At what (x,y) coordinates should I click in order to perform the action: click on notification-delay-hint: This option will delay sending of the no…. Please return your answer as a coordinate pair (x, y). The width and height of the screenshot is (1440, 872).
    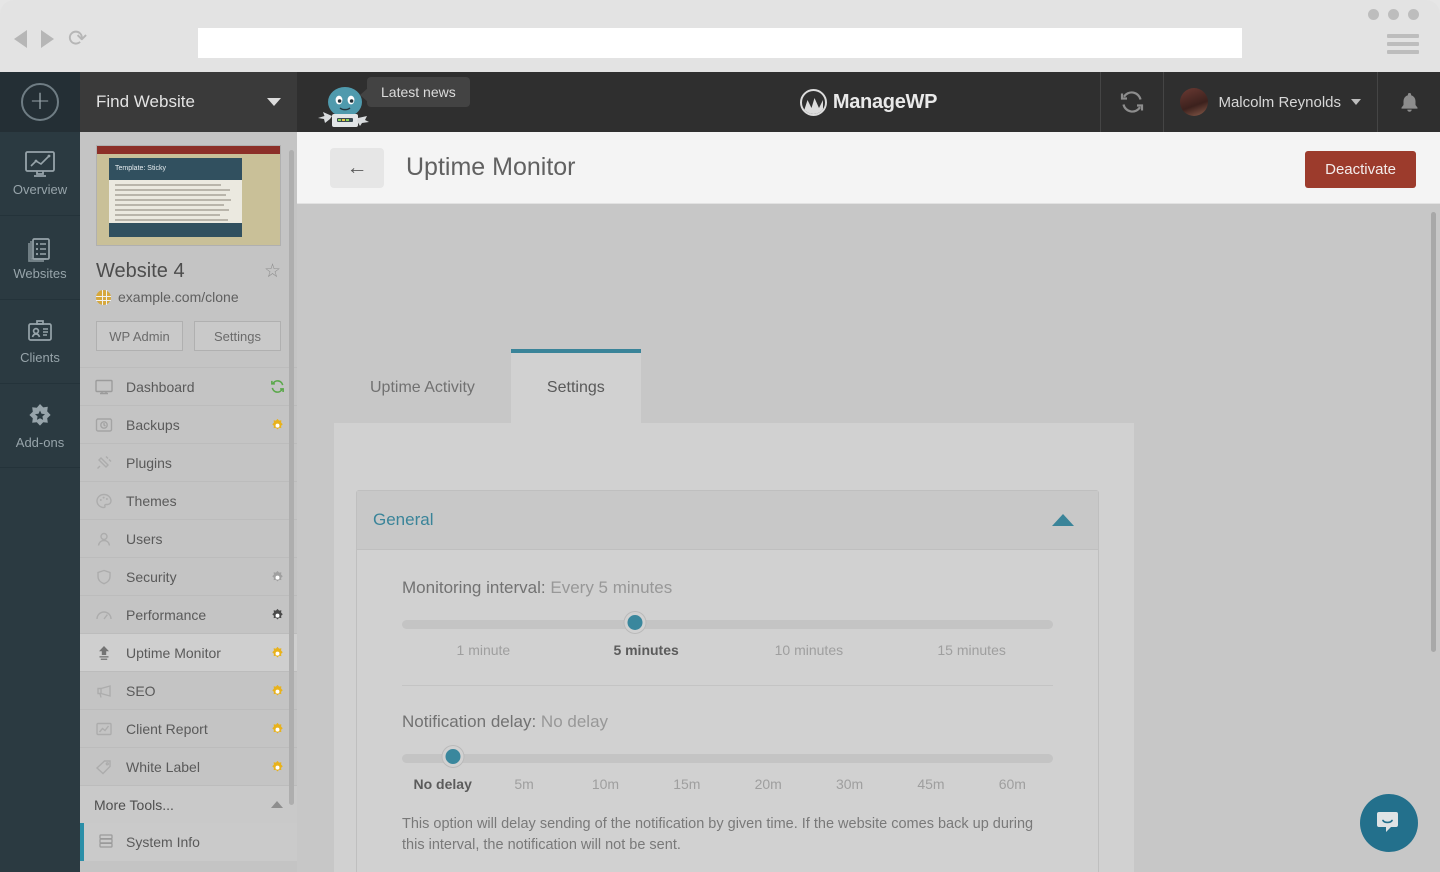
    Looking at the image, I should click on (718, 834).